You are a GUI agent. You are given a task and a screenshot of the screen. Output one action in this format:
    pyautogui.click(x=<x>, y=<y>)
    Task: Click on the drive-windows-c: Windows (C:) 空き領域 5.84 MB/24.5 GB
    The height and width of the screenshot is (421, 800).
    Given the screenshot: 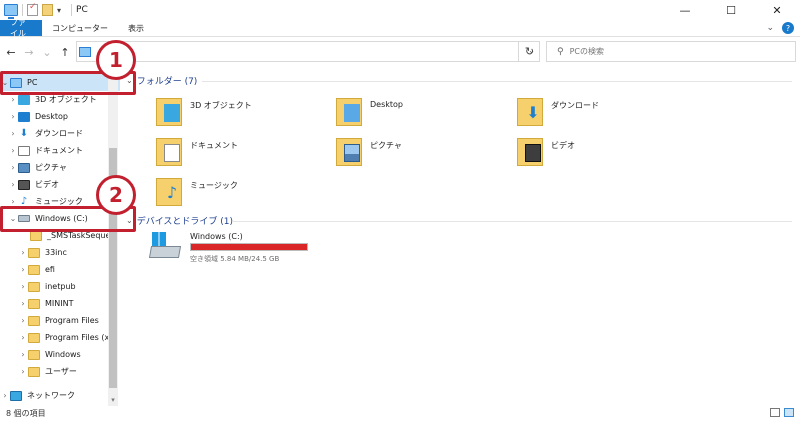 What is the action you would take?
    pyautogui.click(x=259, y=250)
    